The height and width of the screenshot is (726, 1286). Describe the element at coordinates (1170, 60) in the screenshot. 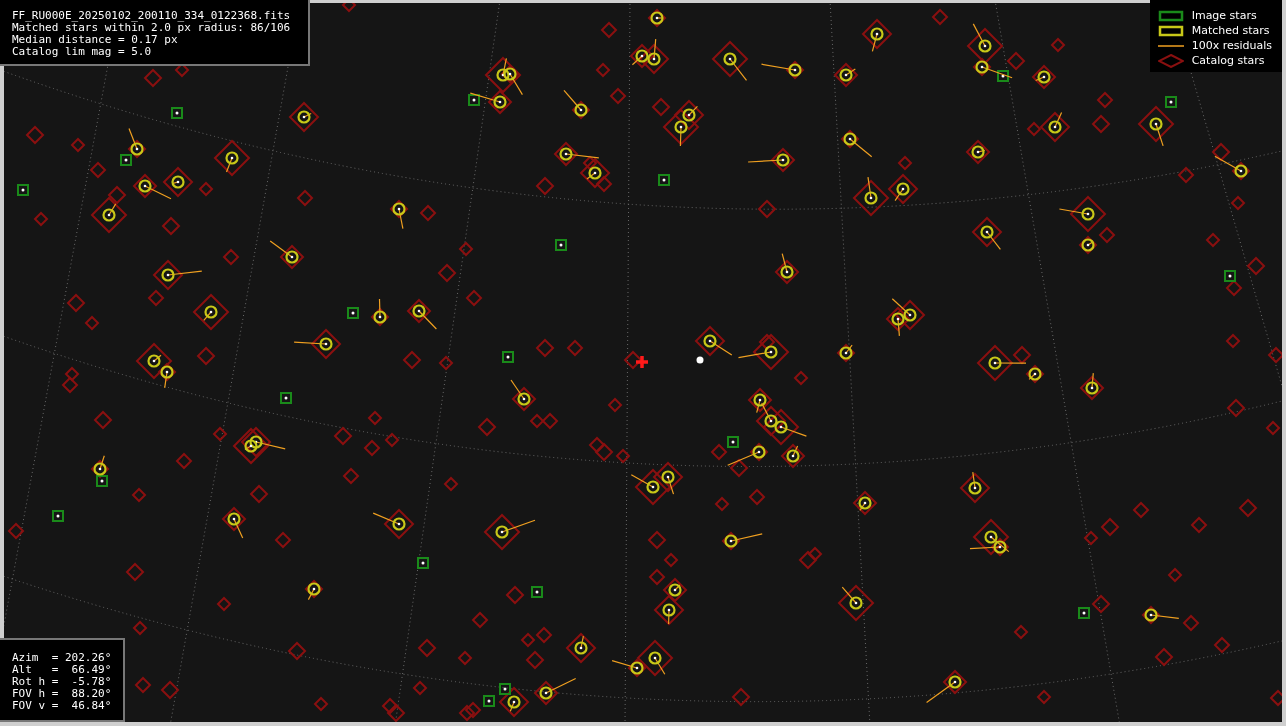

I see `diamond-icon` at that location.